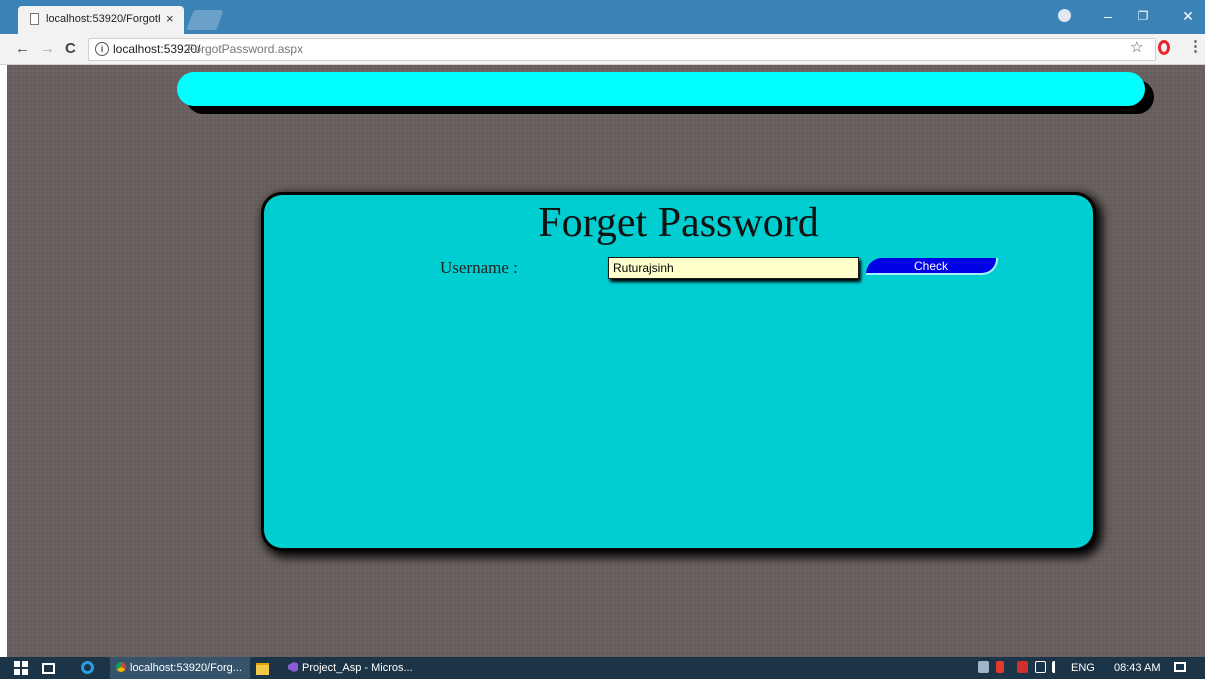 The height and width of the screenshot is (679, 1205). I want to click on tray-alert-icon, so click(1000, 667).